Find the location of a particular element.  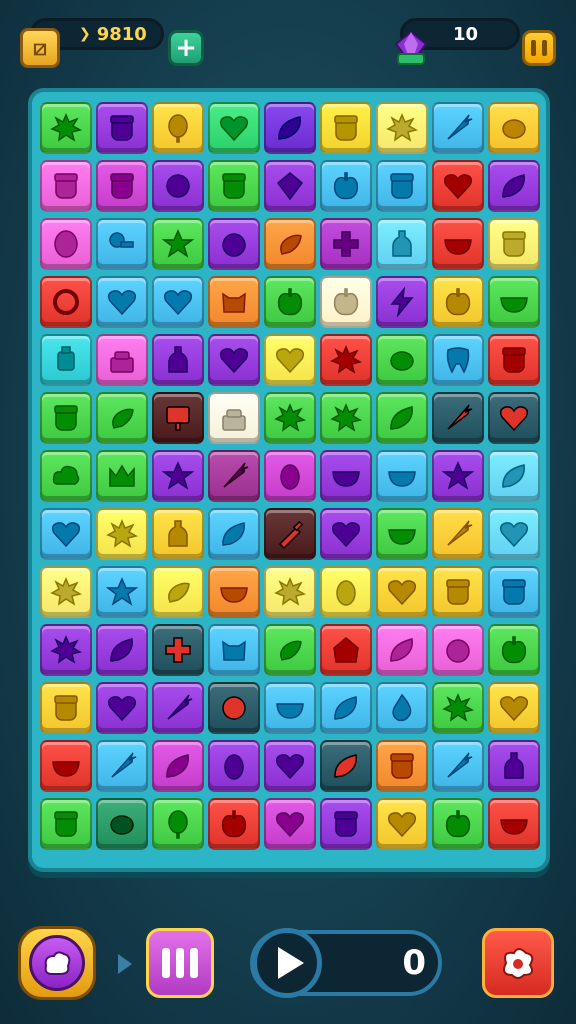

tile-cloud is located at coordinates (66, 476).